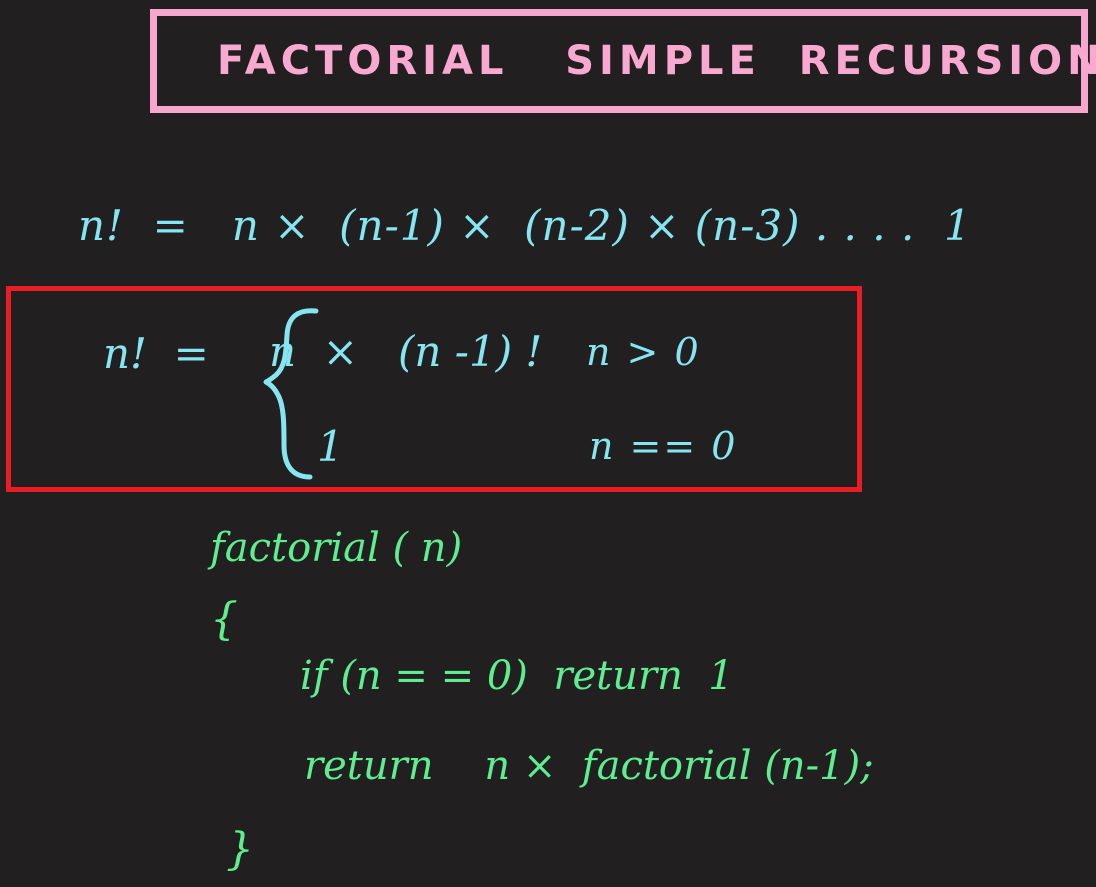 The image size is (1096, 887). I want to click on code-line-recursive-return: return n × factorial (n-1);, so click(589, 766).